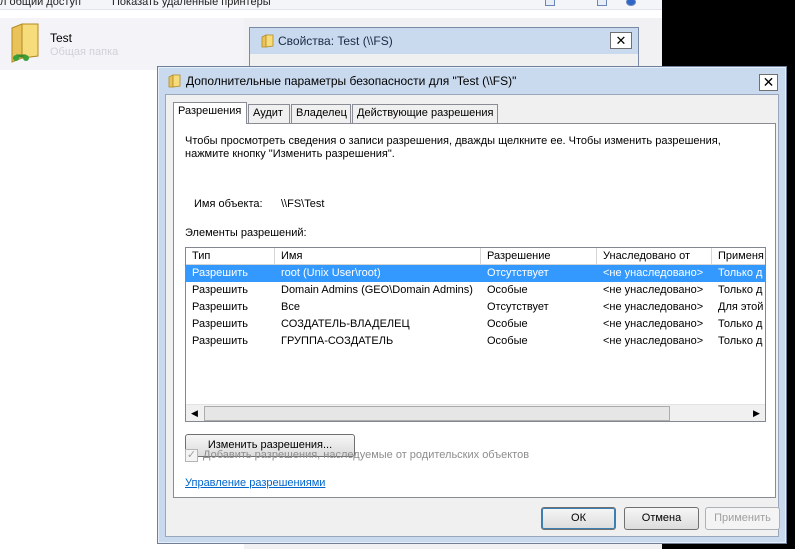  What do you see at coordinates (290, 307) in the screenshot?
I see `cell-name: Все` at bounding box center [290, 307].